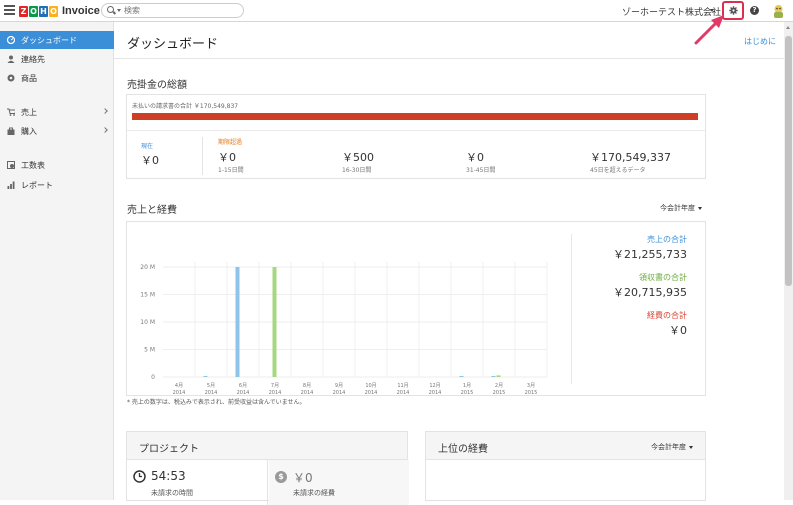  What do you see at coordinates (788, 27) in the screenshot?
I see `scroll-up-icon` at bounding box center [788, 27].